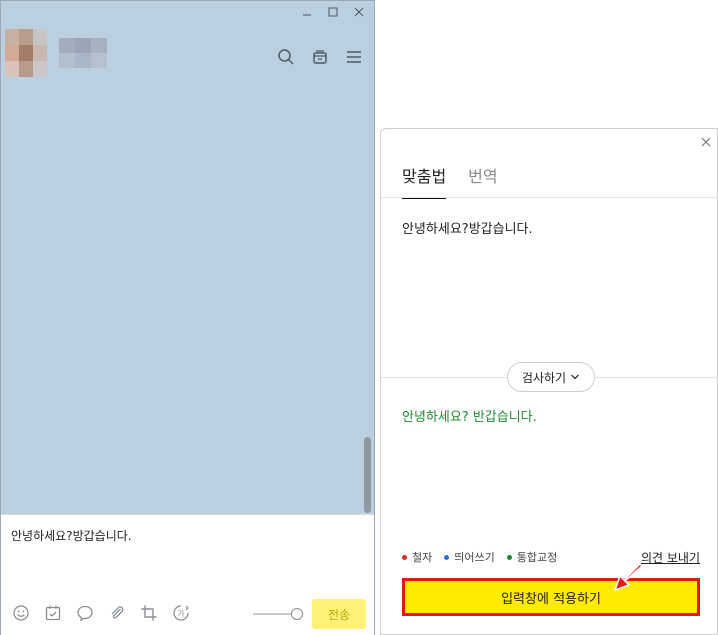 The image size is (718, 635). Describe the element at coordinates (469, 417) in the screenshot. I see `corrected-text: 안녕하세요? 반갑습니다.` at that location.